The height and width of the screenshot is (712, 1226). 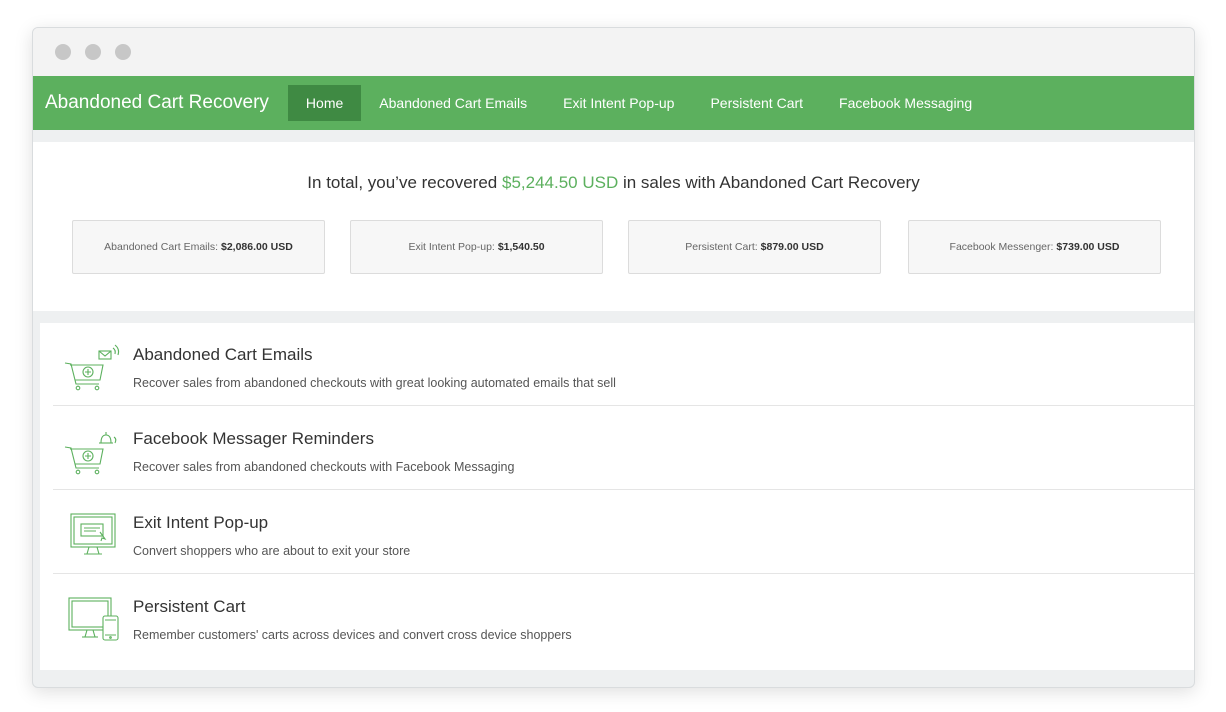 What do you see at coordinates (123, 52) in the screenshot?
I see `window-maximize-dot` at bounding box center [123, 52].